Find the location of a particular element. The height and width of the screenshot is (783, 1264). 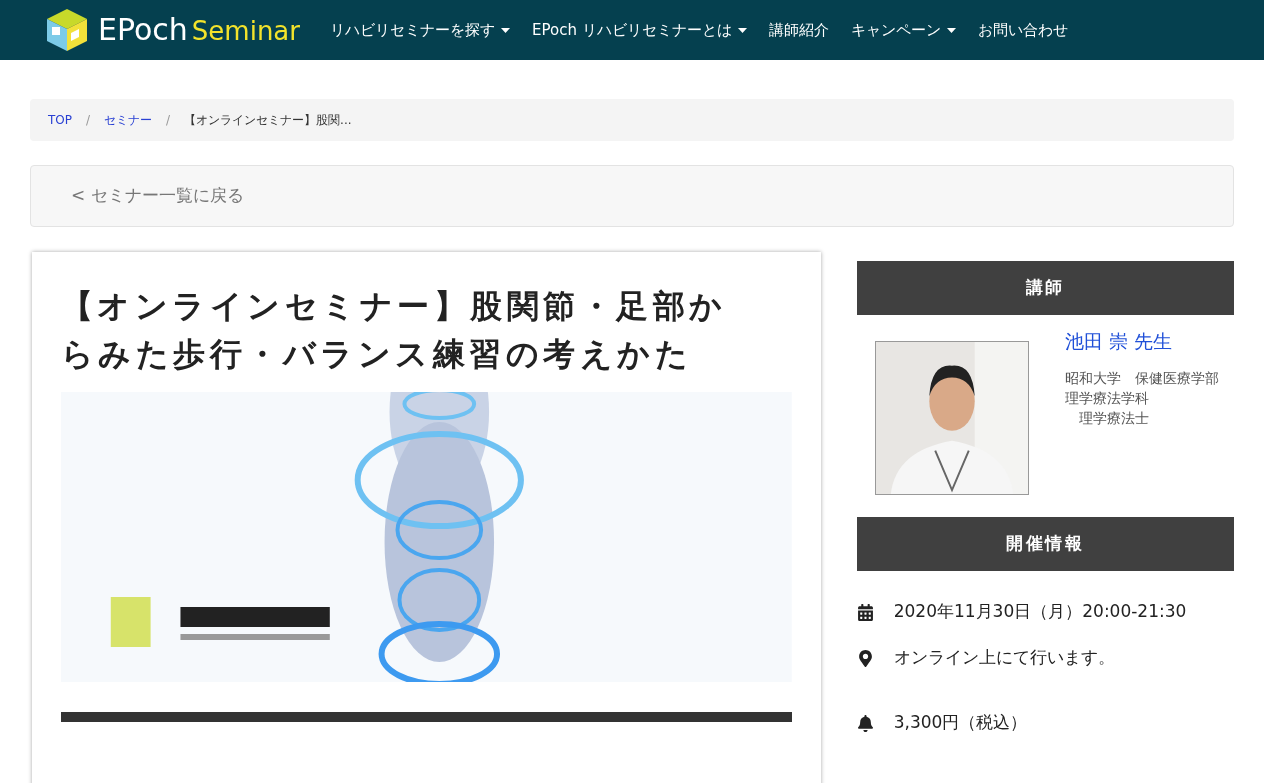

sidebar-heading: 開催情報 is located at coordinates (1045, 544).